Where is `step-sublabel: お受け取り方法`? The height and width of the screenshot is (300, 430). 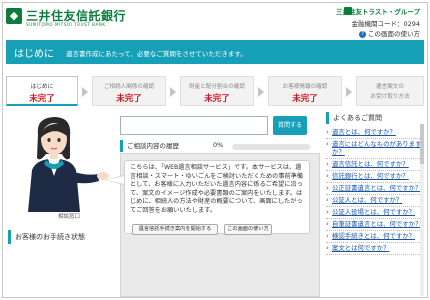
step-sublabel: お受け取り方法 is located at coordinates (390, 97).